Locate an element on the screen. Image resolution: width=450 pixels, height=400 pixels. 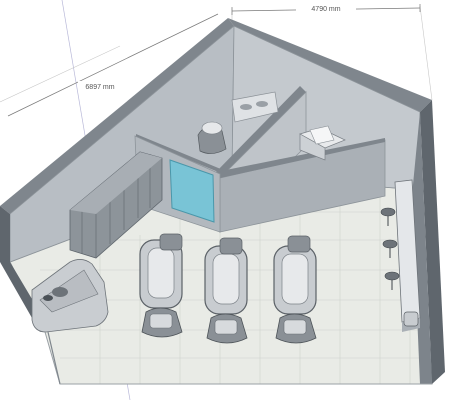
dimension-top: 4790 mm is located at coordinates (326, 9).